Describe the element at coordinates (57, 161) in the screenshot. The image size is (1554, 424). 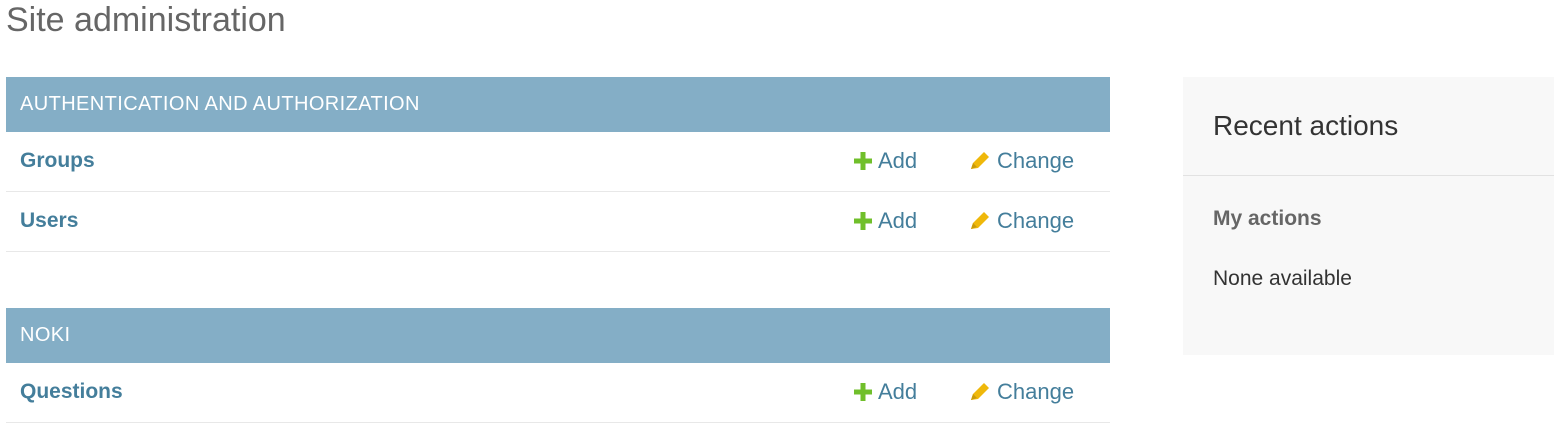
I see `model-link-groups: Groups` at that location.